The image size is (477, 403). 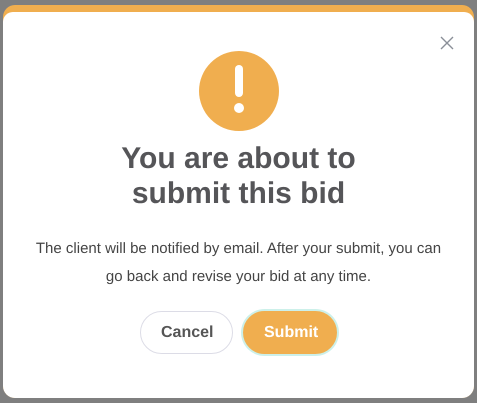 What do you see at coordinates (186, 332) in the screenshot?
I see `cancel-button: Cancel` at bounding box center [186, 332].